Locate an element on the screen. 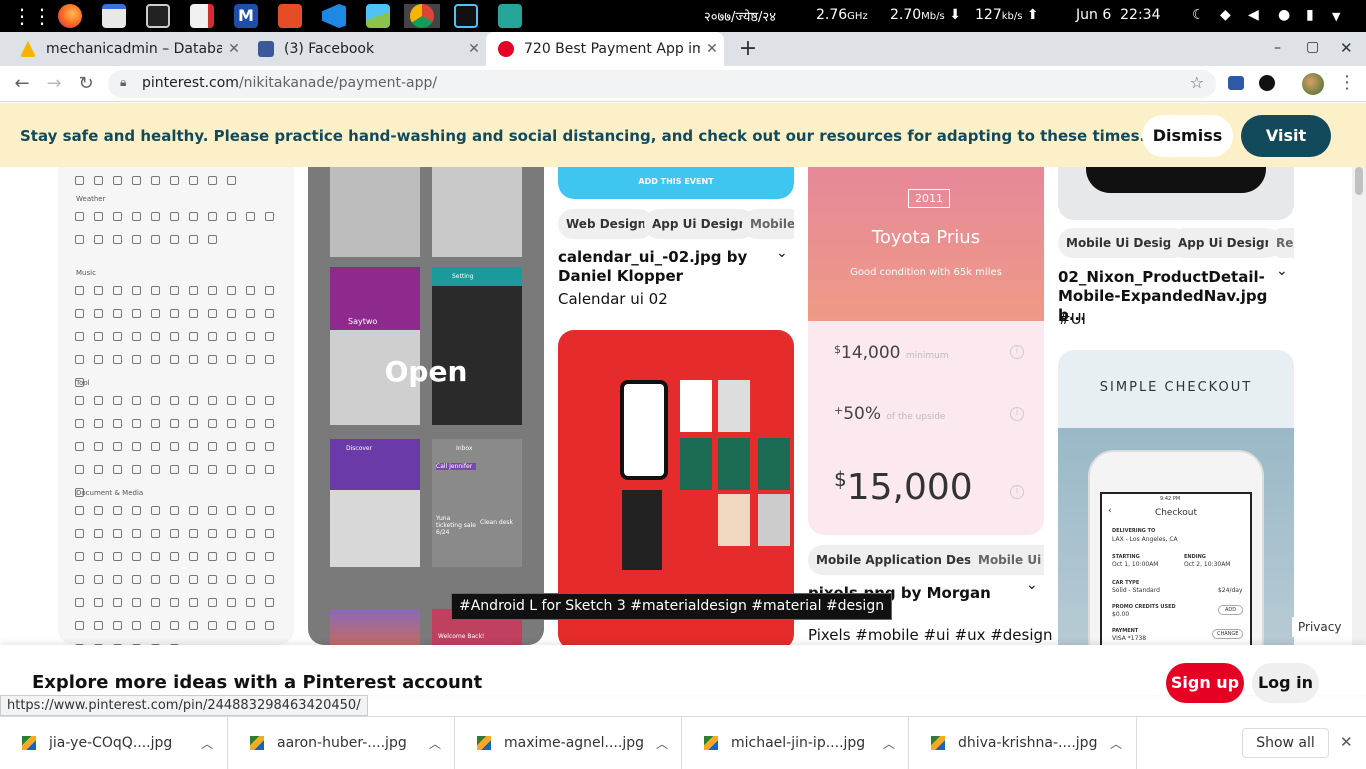  tag-pill: Mobile / is located at coordinates (768, 224).